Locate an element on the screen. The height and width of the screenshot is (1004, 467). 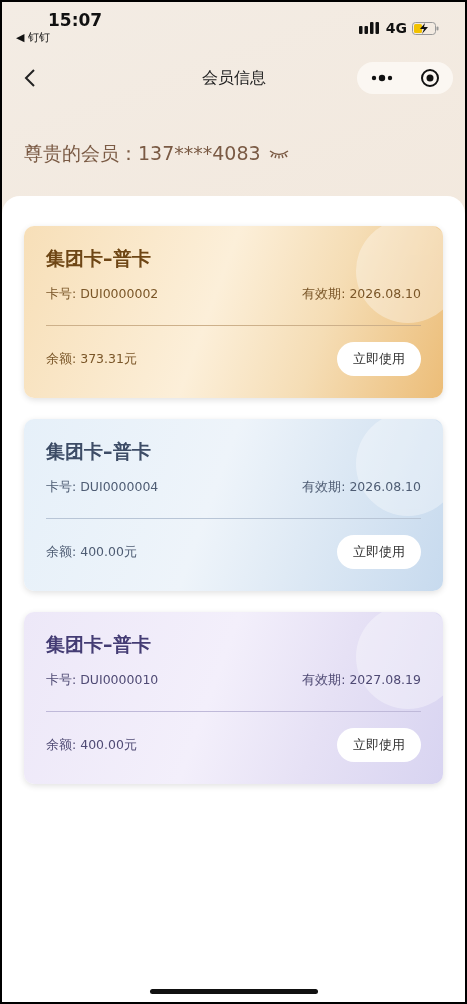
back-icon is located at coordinates (30, 78).